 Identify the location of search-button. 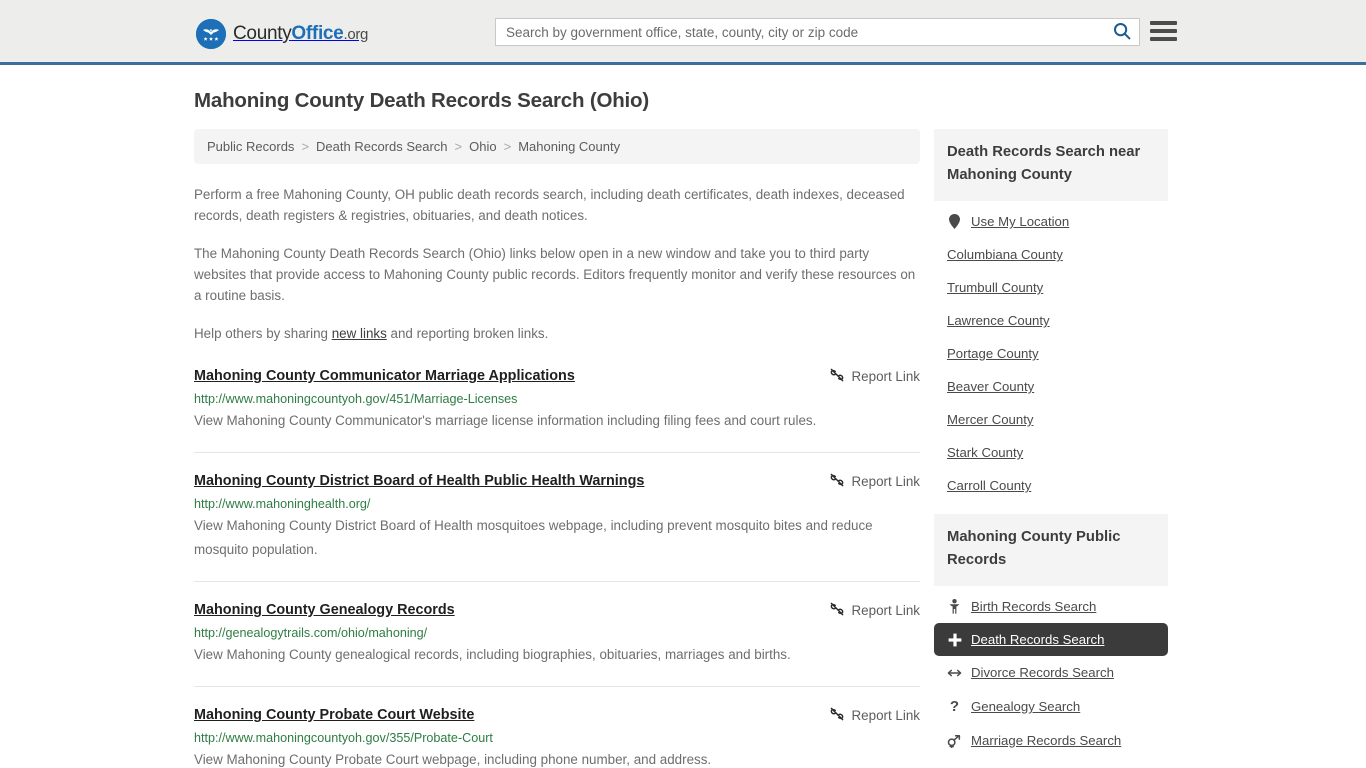
(1122, 32).